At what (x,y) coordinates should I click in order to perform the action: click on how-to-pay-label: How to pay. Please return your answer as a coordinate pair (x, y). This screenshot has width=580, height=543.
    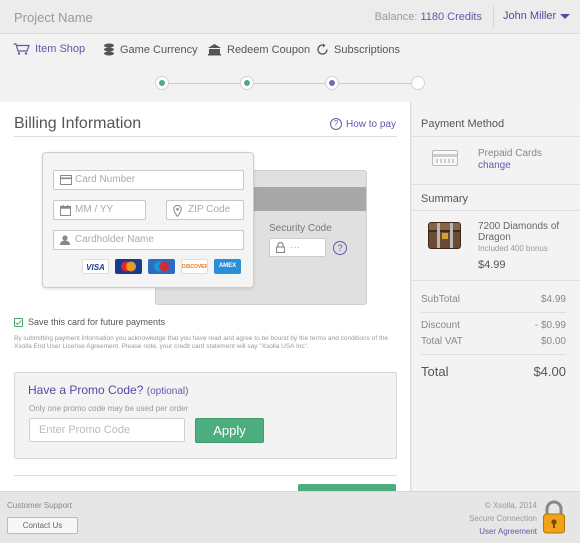
    Looking at the image, I should click on (370, 124).